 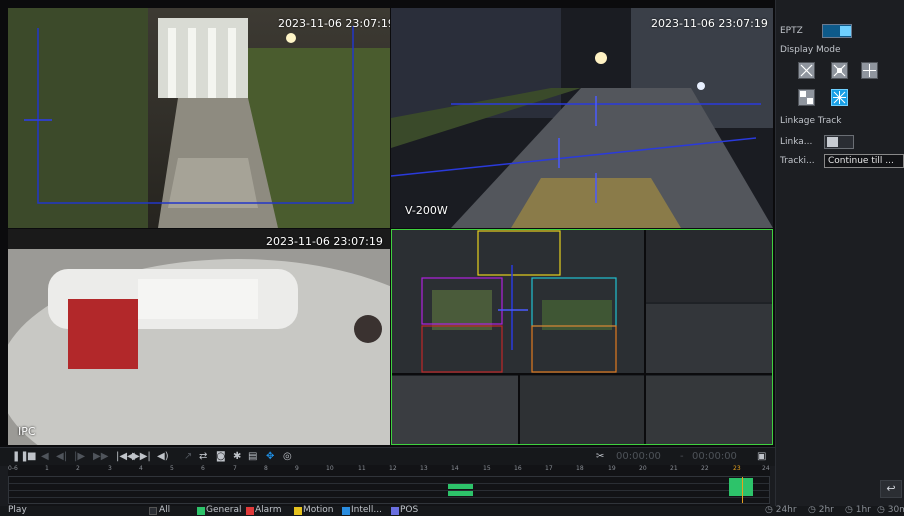 I want to click on step-back-icon: ◀|, so click(x=61, y=457).